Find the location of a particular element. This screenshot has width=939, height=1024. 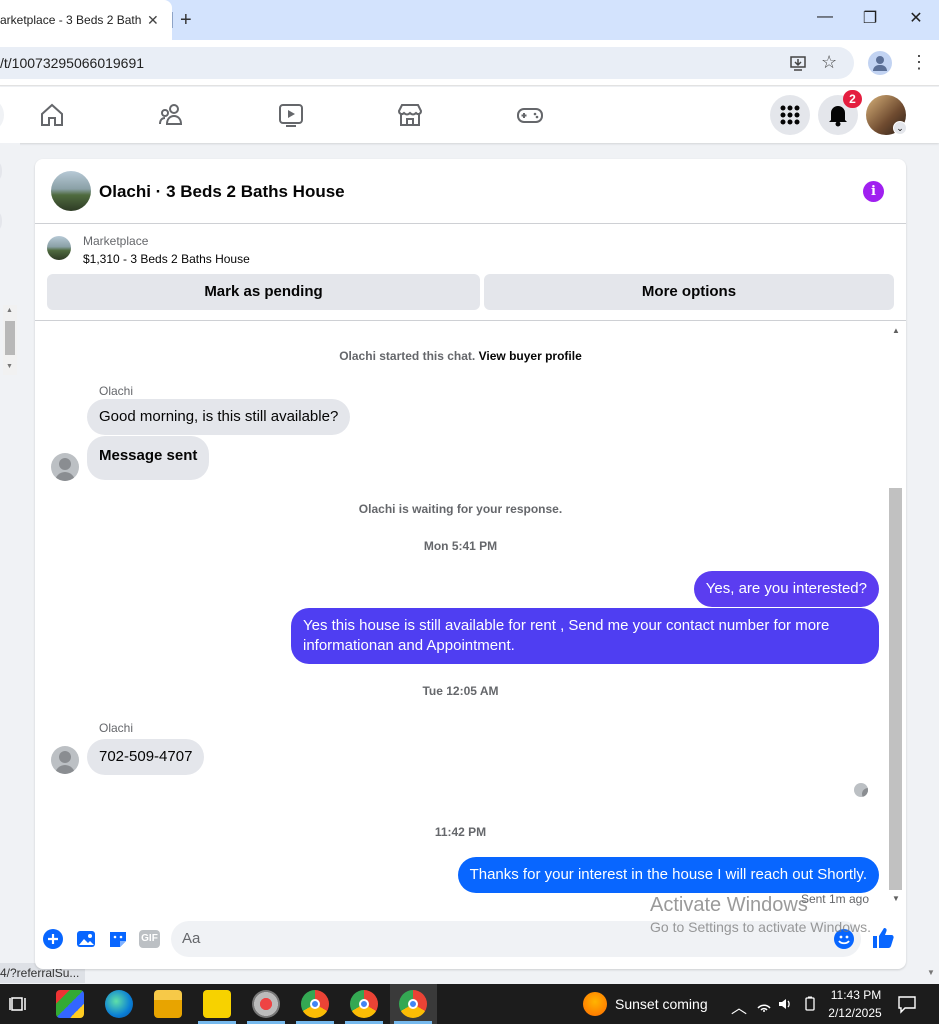

maximize-button: ❐ is located at coordinates (870, 20).